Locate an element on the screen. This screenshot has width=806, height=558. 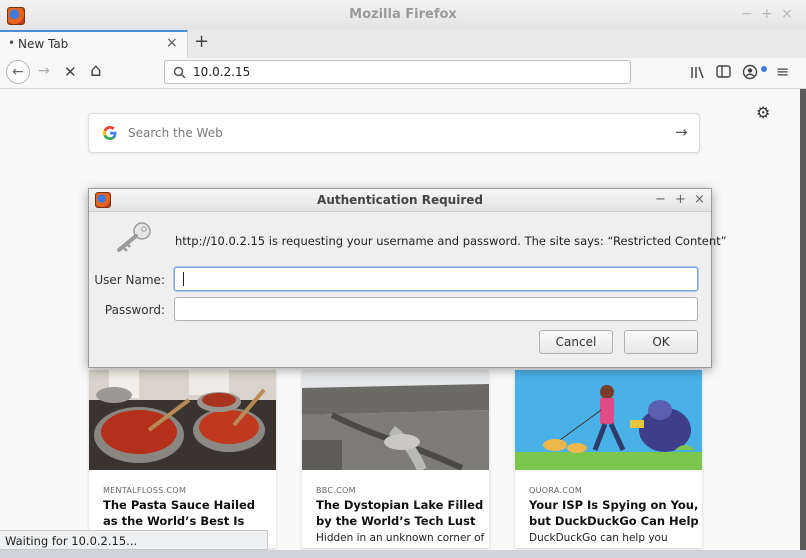
url-bar: 10.0.2.15 is located at coordinates (397, 72).